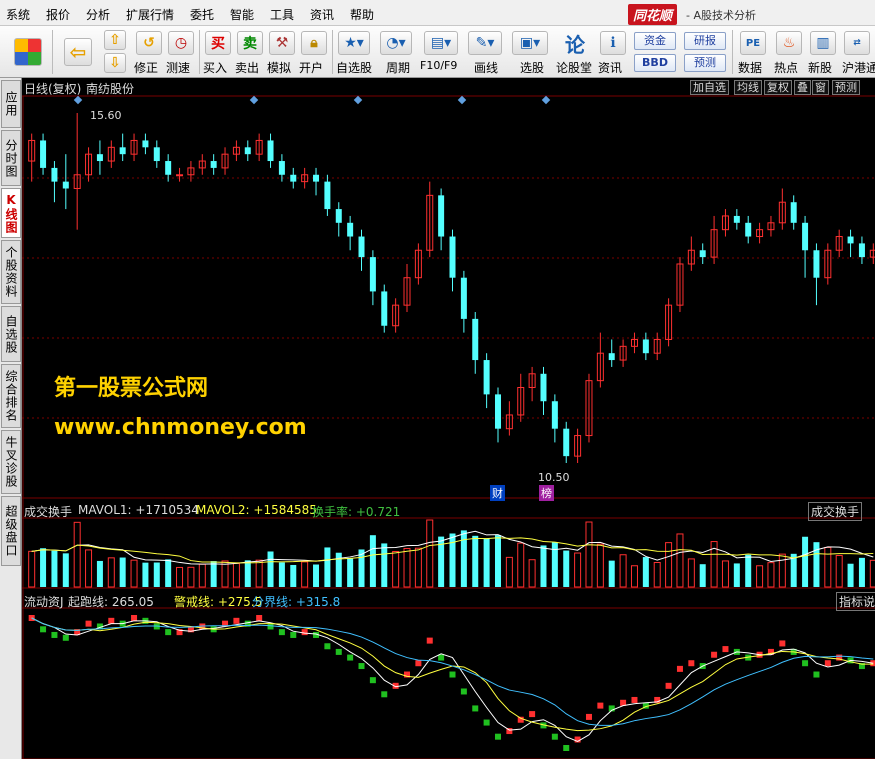 Image resolution: width=875 pixels, height=759 pixels. I want to click on forum-button: 论 论股堂, so click(575, 52).